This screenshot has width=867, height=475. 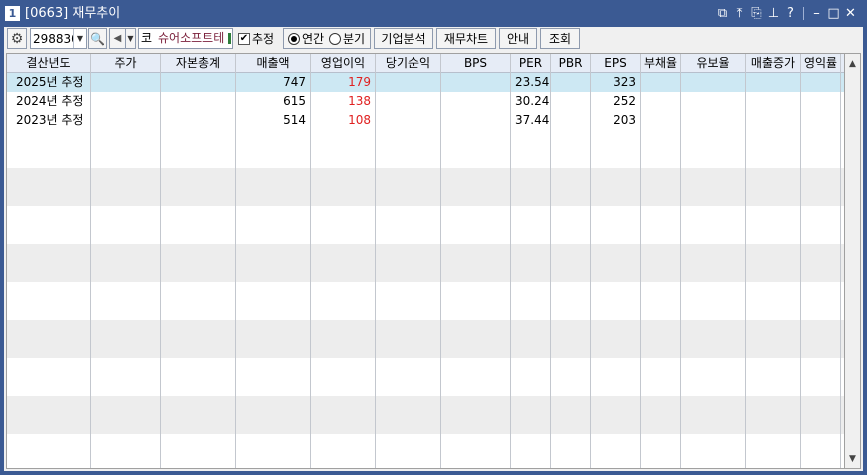 What do you see at coordinates (571, 63) in the screenshot?
I see `column-header-pbr: PBR` at bounding box center [571, 63].